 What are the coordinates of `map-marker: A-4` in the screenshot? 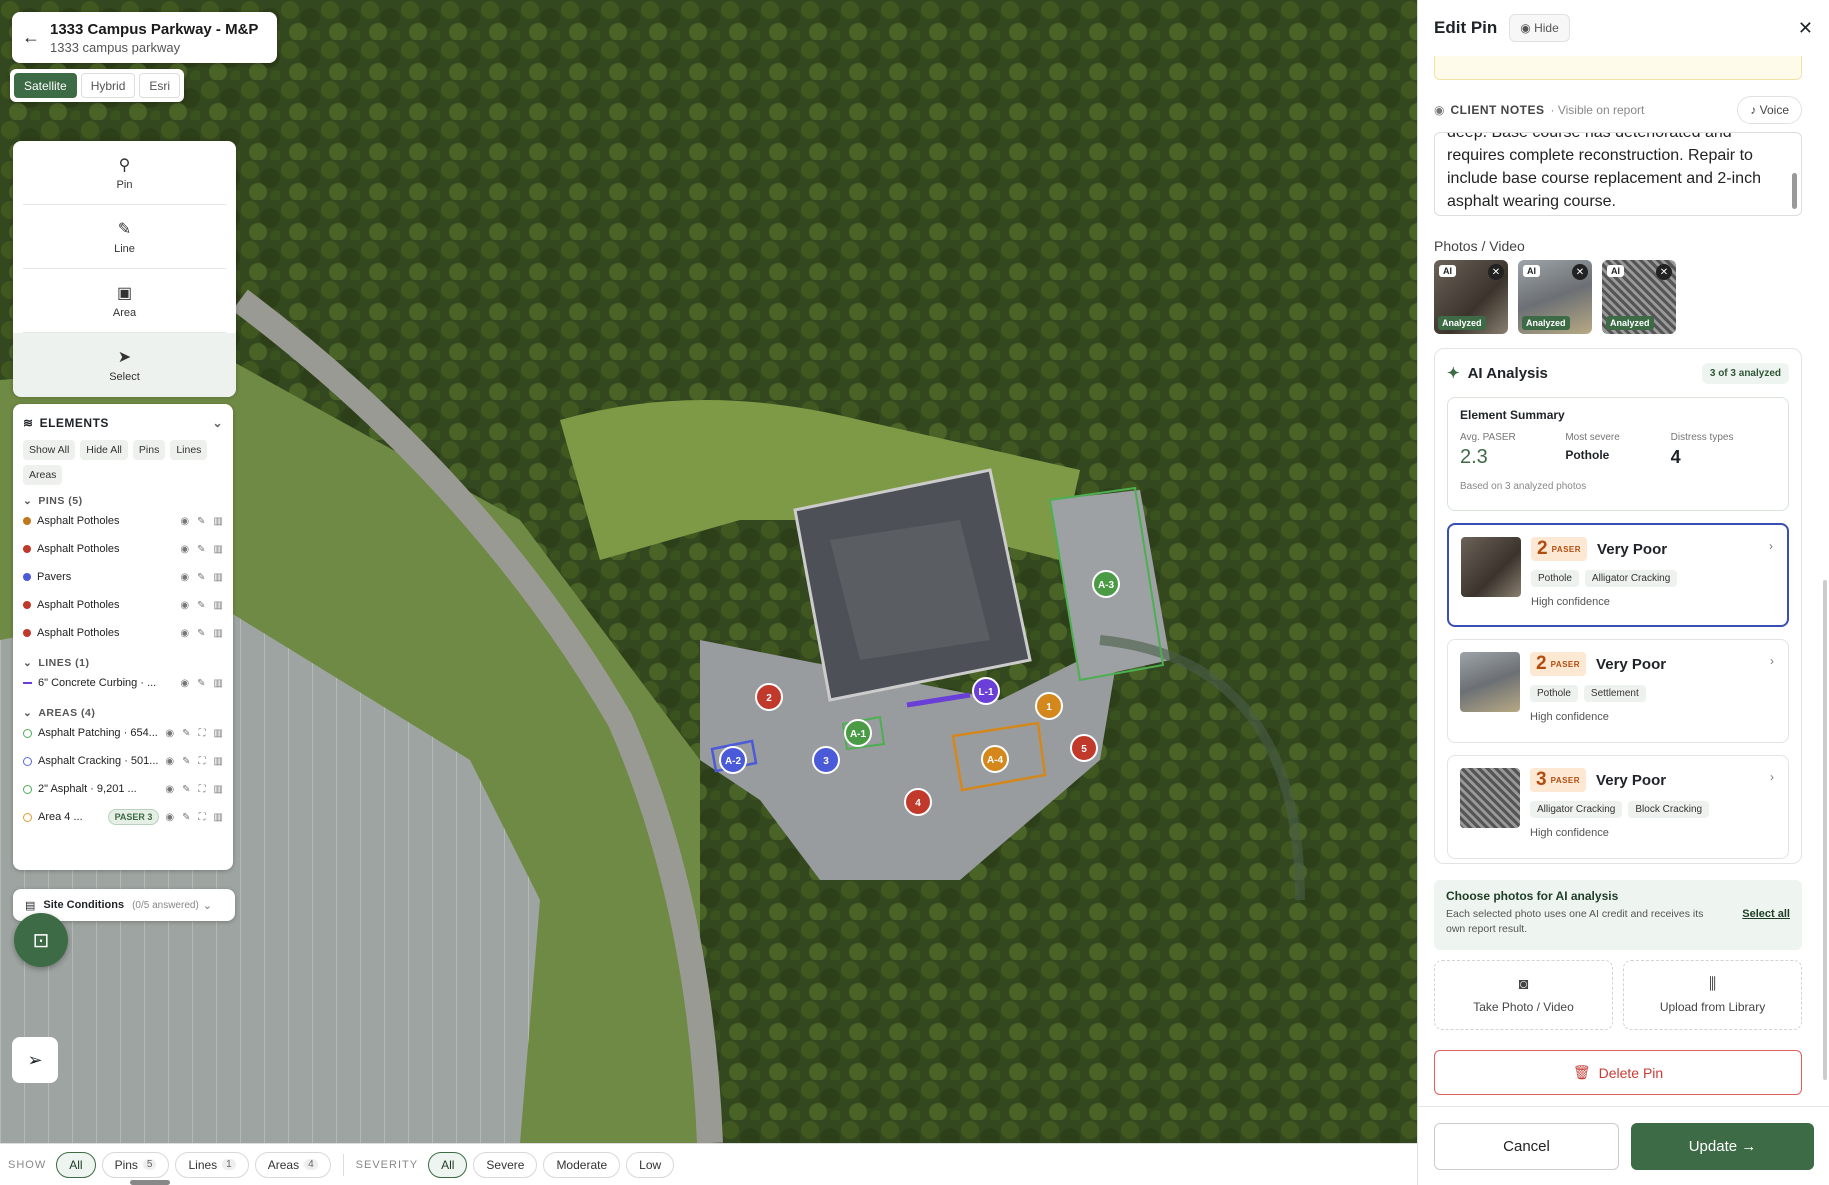 It's located at (995, 759).